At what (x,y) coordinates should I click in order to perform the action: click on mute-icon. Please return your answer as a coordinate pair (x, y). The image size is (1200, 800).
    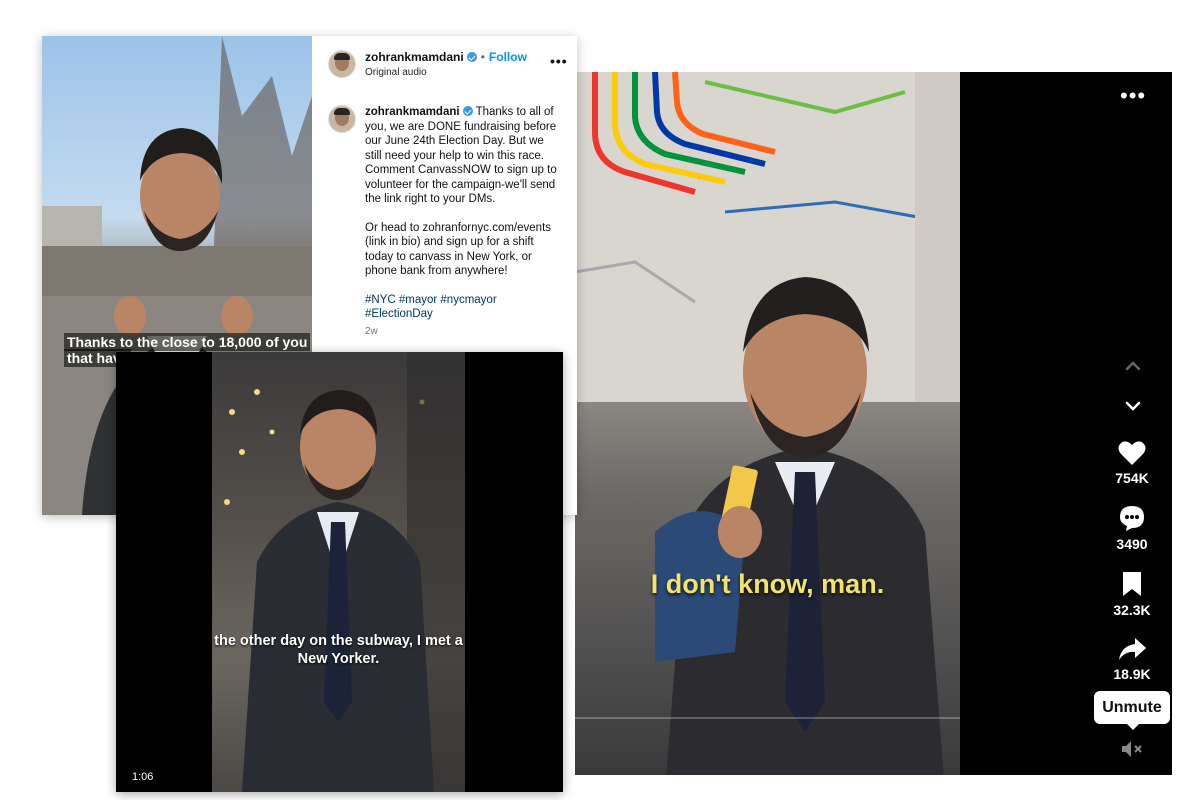
    Looking at the image, I should click on (1132, 749).